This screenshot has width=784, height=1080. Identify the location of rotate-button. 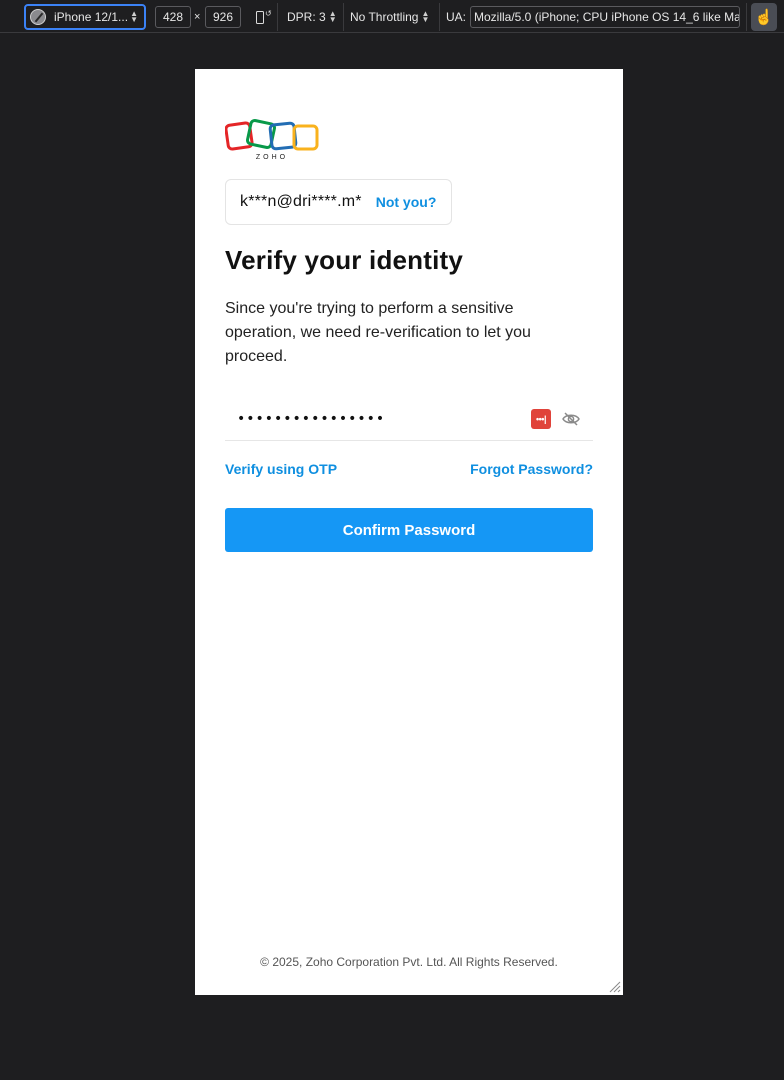
(261, 17).